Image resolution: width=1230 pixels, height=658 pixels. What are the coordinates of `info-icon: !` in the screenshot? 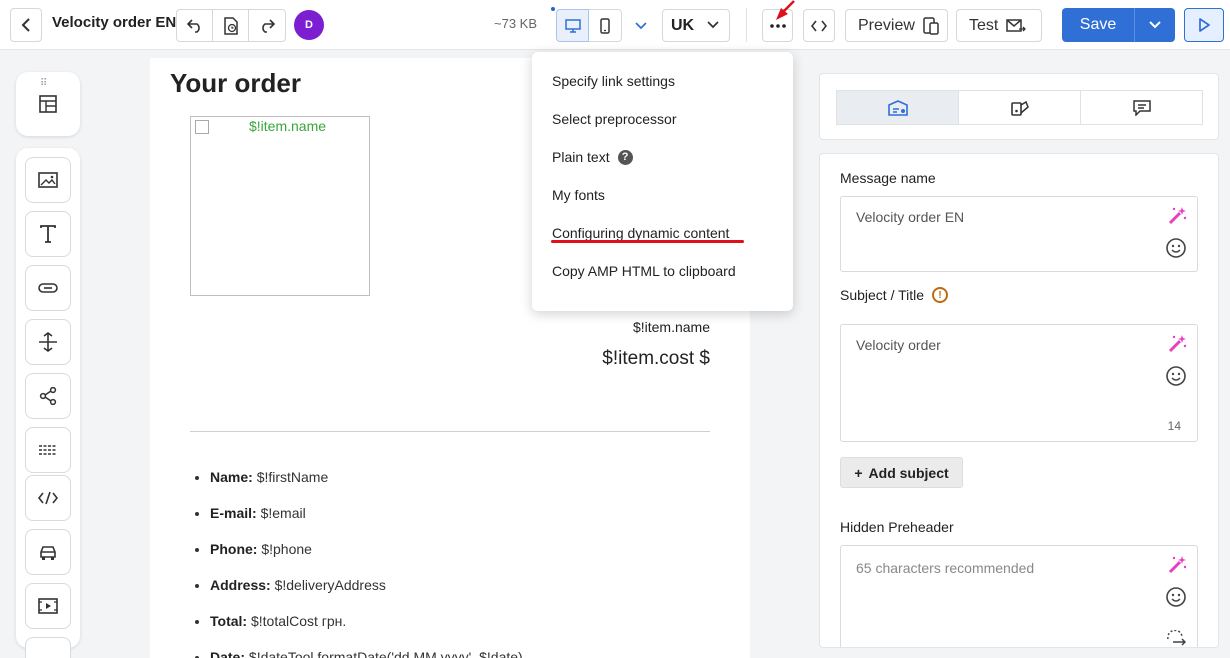 It's located at (940, 295).